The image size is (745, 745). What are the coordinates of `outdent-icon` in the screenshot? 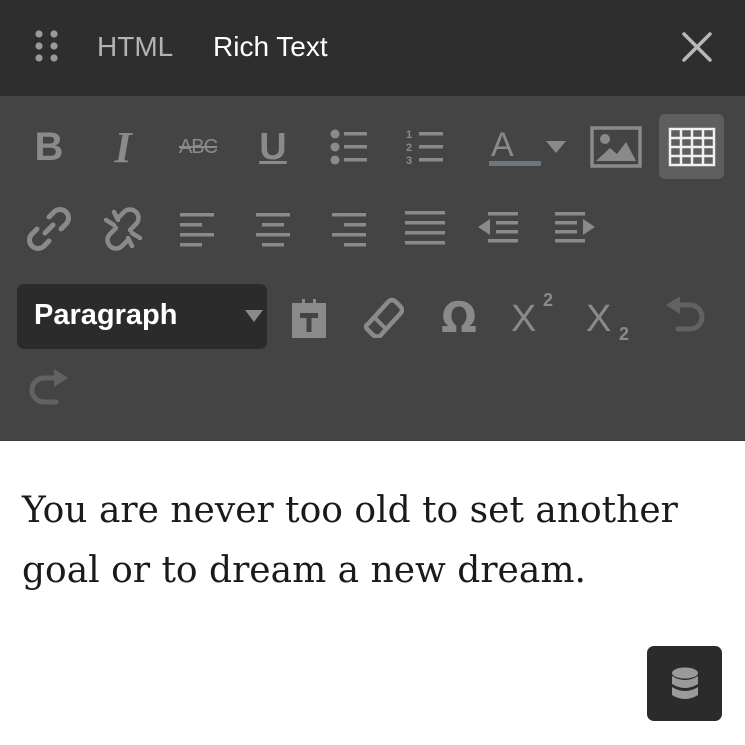 It's located at (498, 227).